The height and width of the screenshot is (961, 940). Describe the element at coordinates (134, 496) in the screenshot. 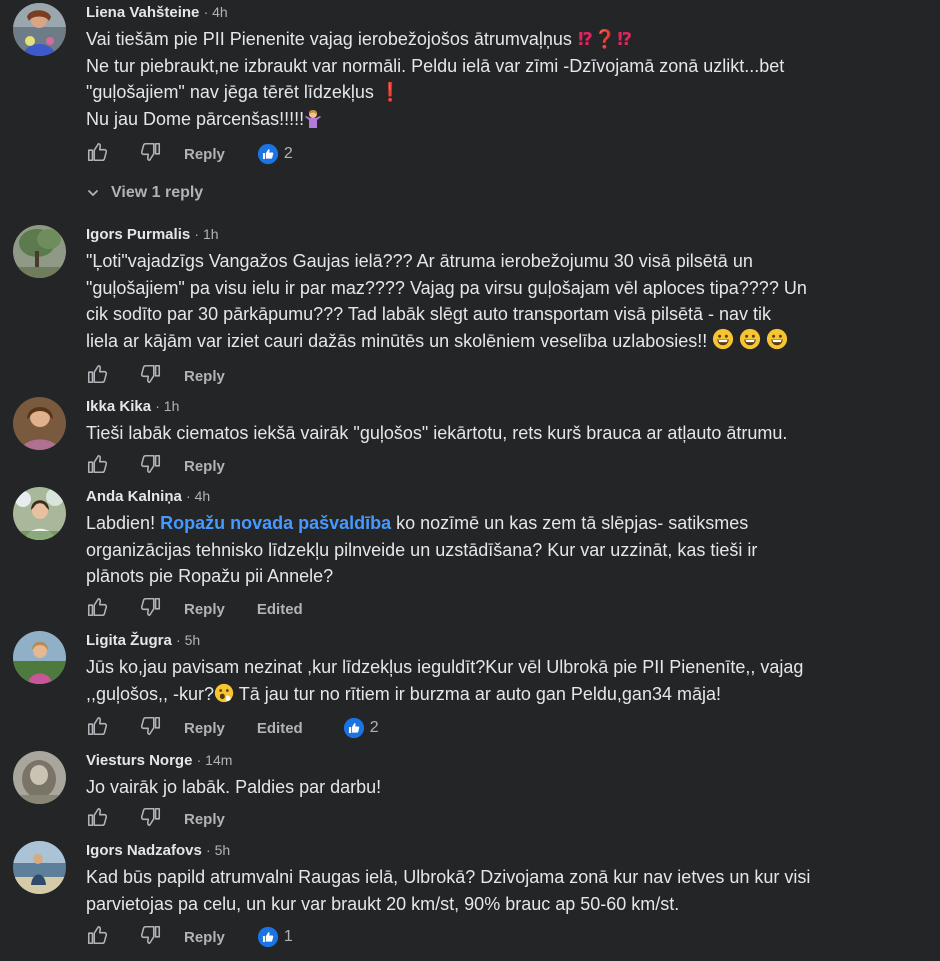

I see `comment-author: Anda Kalniņa` at that location.